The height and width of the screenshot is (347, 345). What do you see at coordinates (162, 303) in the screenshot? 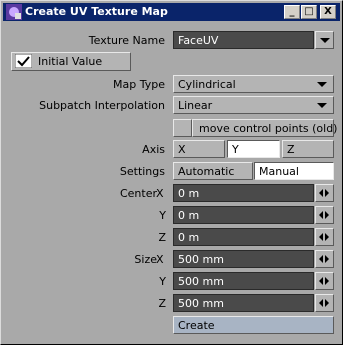
I see `size-z-label: Z` at bounding box center [162, 303].